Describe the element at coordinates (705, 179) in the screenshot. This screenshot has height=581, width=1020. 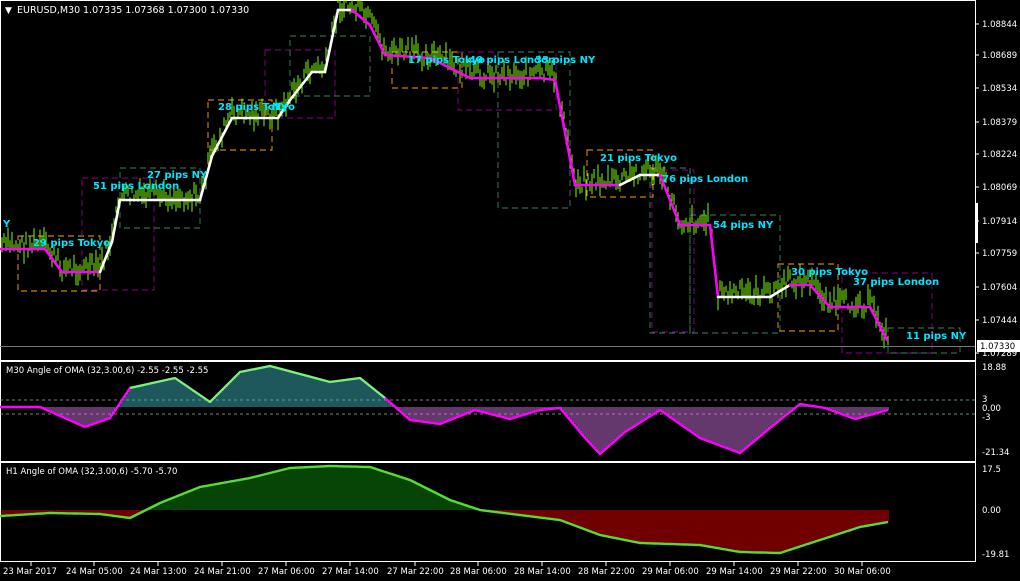
I see `session-label: 76 pips London` at that location.